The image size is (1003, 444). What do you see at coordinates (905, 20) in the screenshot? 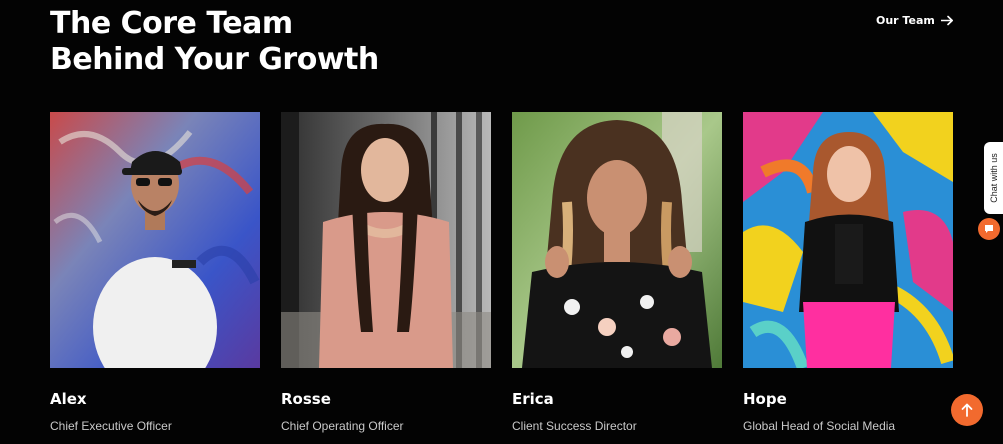
I see `our-team-link-label: Our Team` at bounding box center [905, 20].